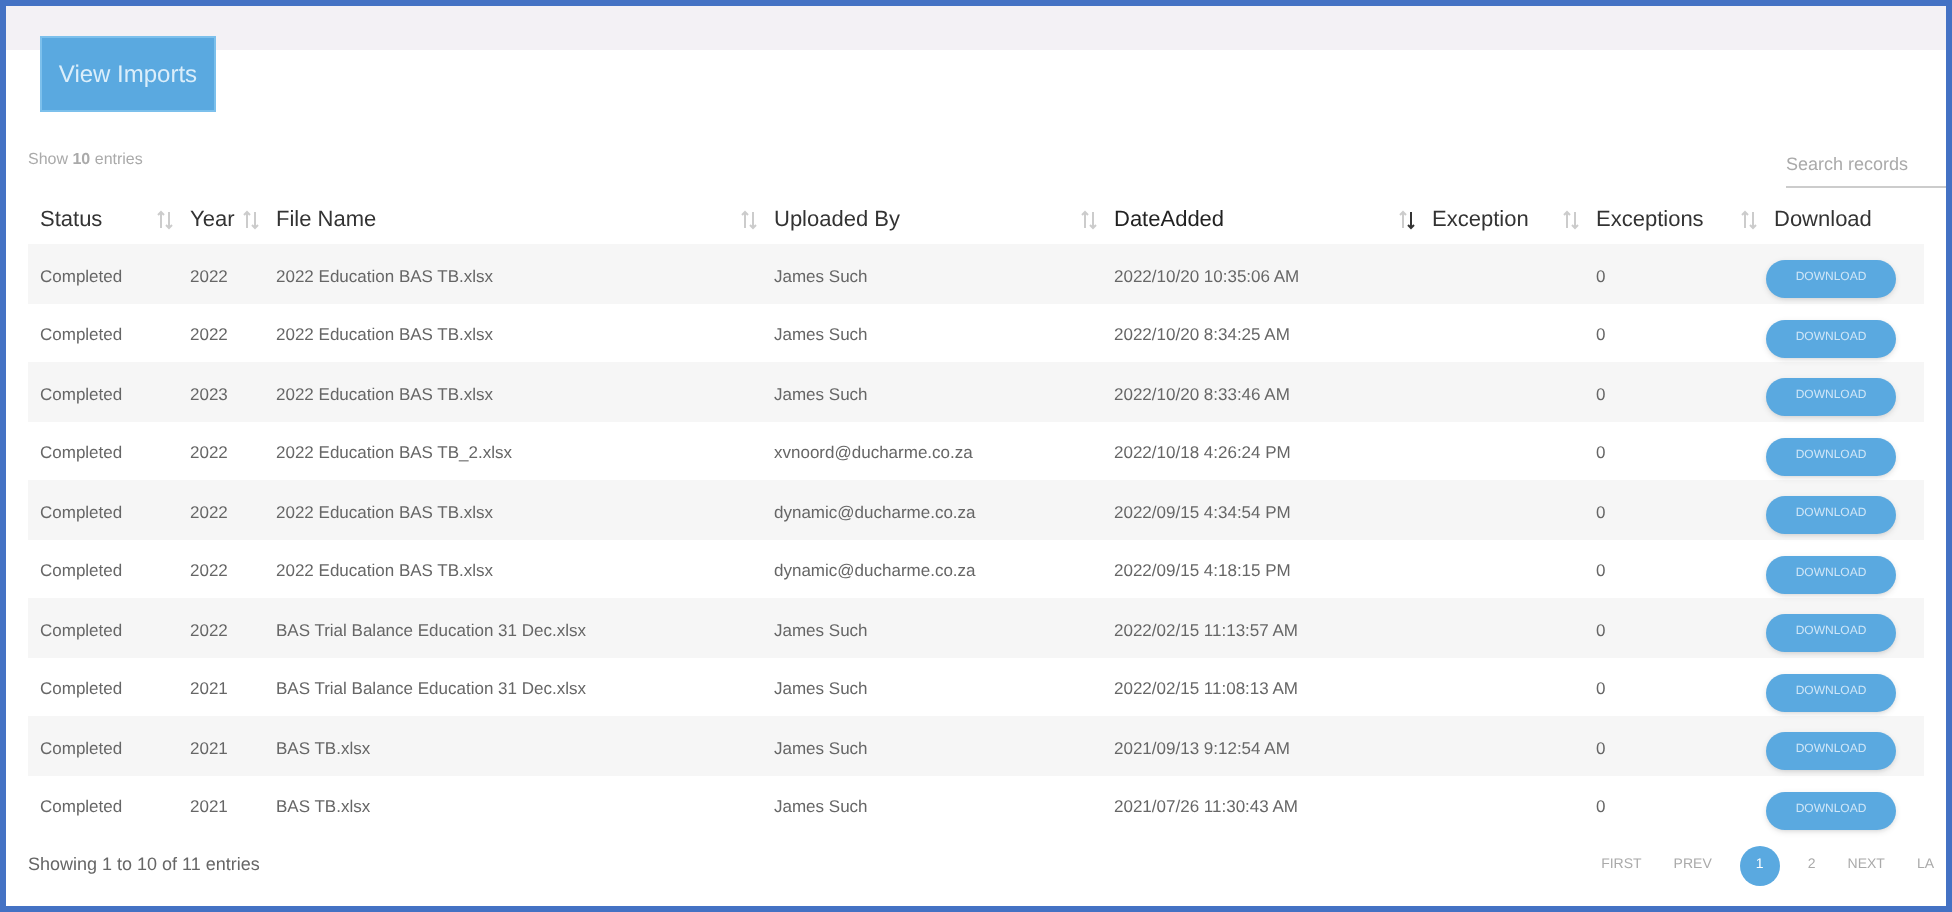  I want to click on table-cell: 2023, so click(209, 393).